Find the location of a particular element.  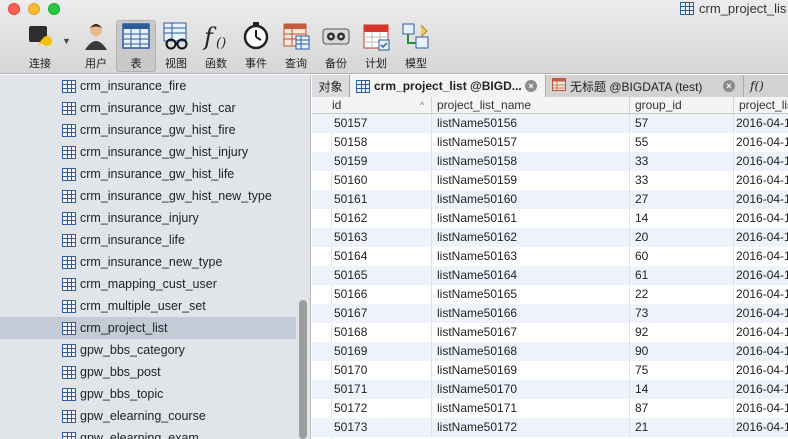

column-header-project-list-date: project_lis is located at coordinates (761, 105).